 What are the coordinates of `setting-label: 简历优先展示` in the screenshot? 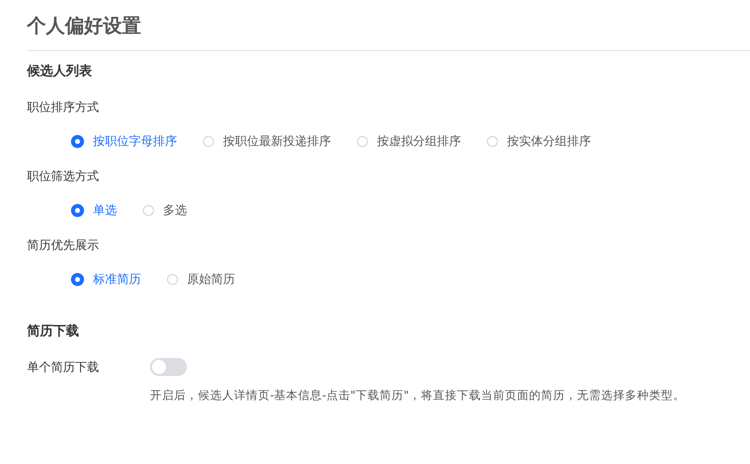 It's located at (63, 245).